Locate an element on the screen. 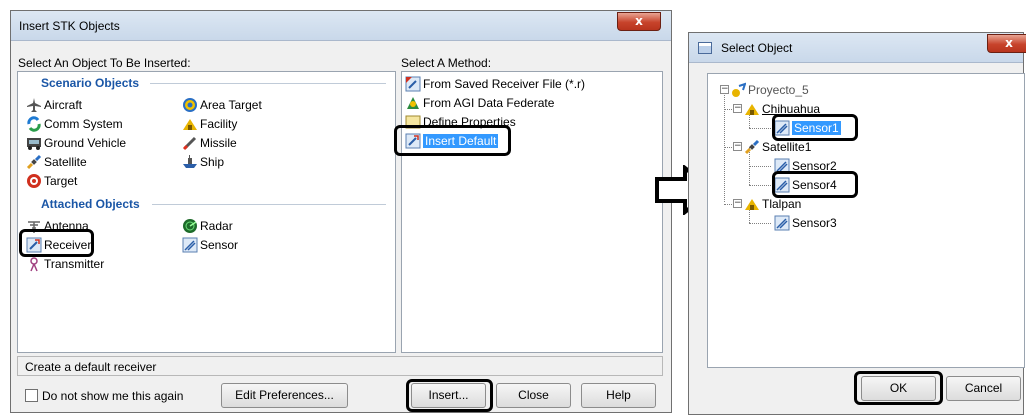 The image size is (1026, 418). tree-node-sensor1: Sensor1 is located at coordinates (807, 127).